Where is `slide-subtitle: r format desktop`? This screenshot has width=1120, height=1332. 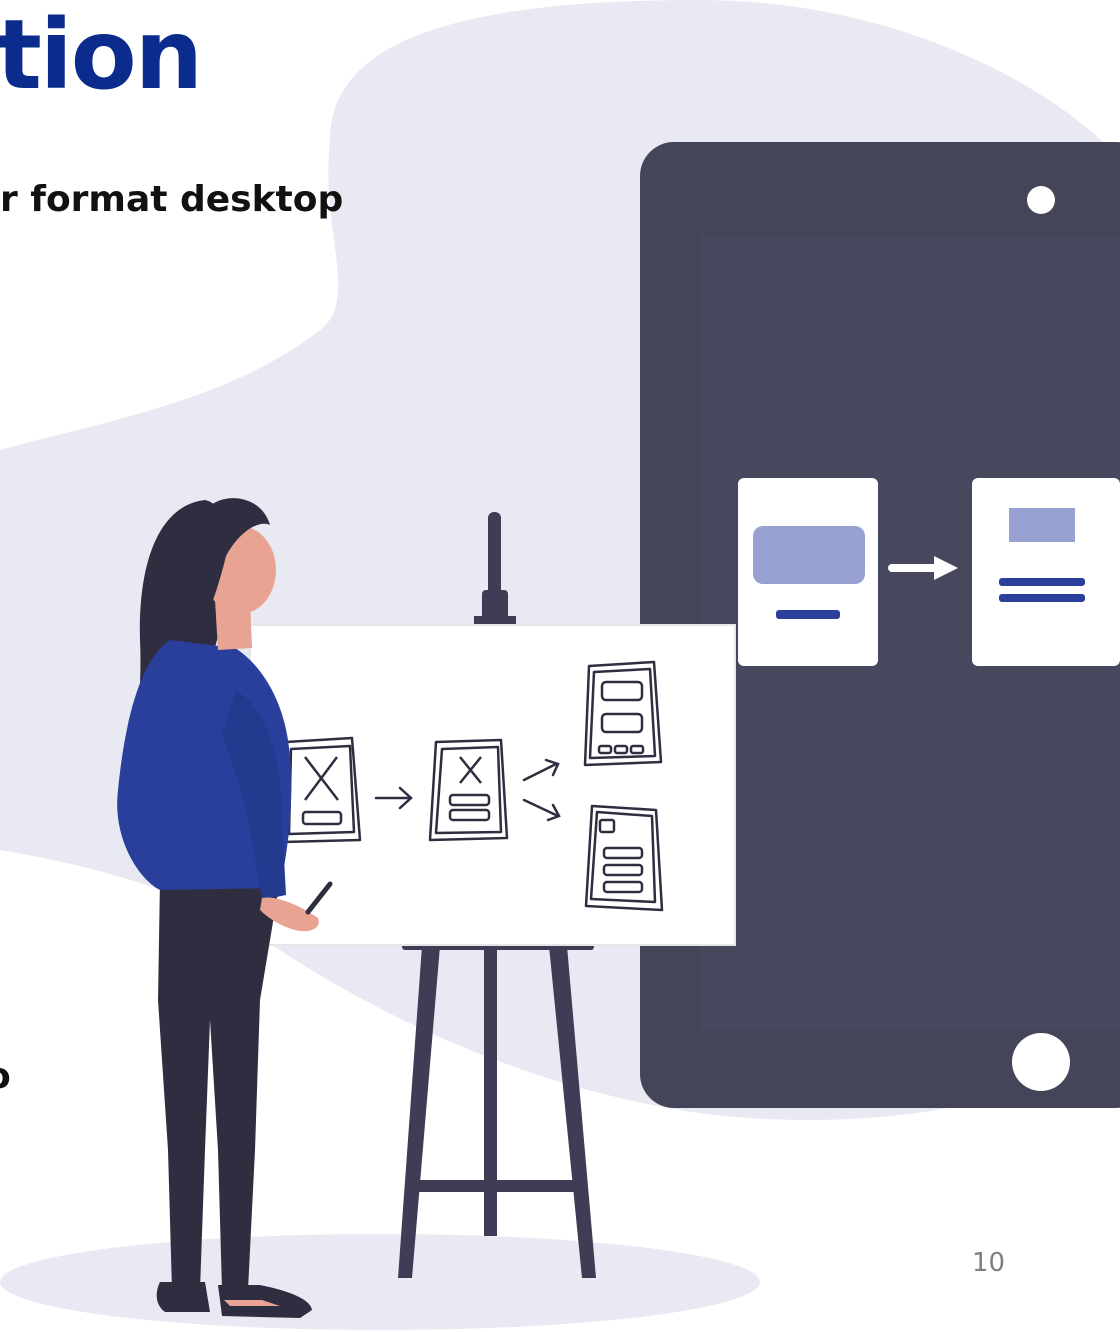 slide-subtitle: r format desktop is located at coordinates (172, 199).